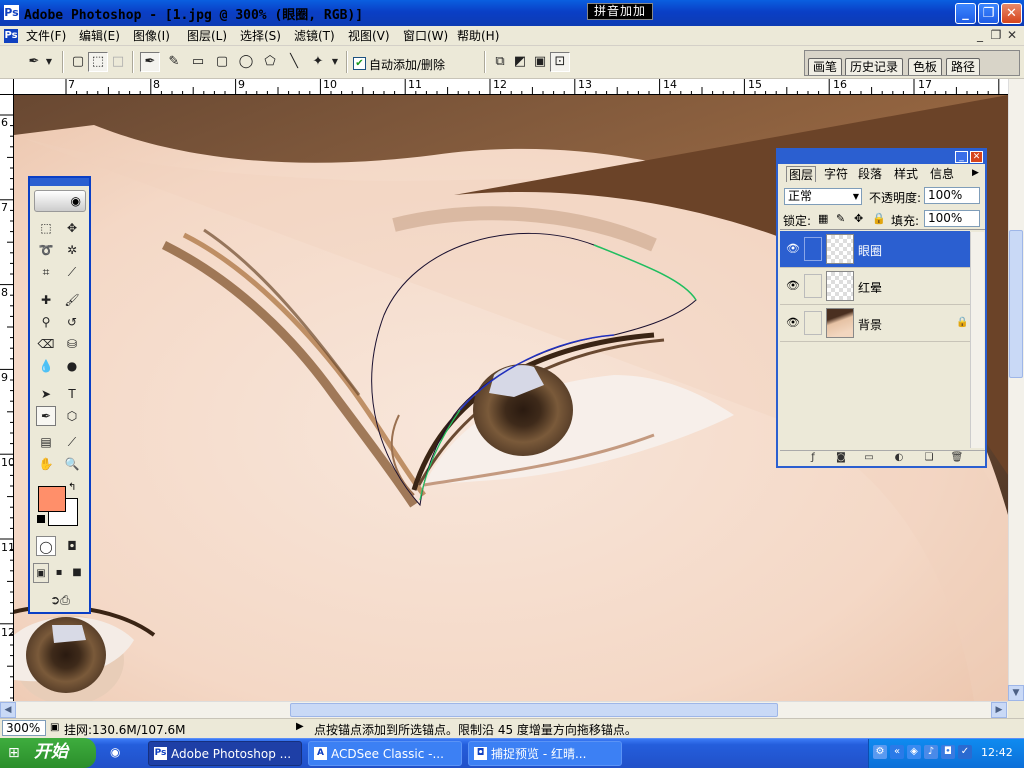 The height and width of the screenshot is (768, 1024). I want to click on path-select-icon: ➤, so click(46, 394).